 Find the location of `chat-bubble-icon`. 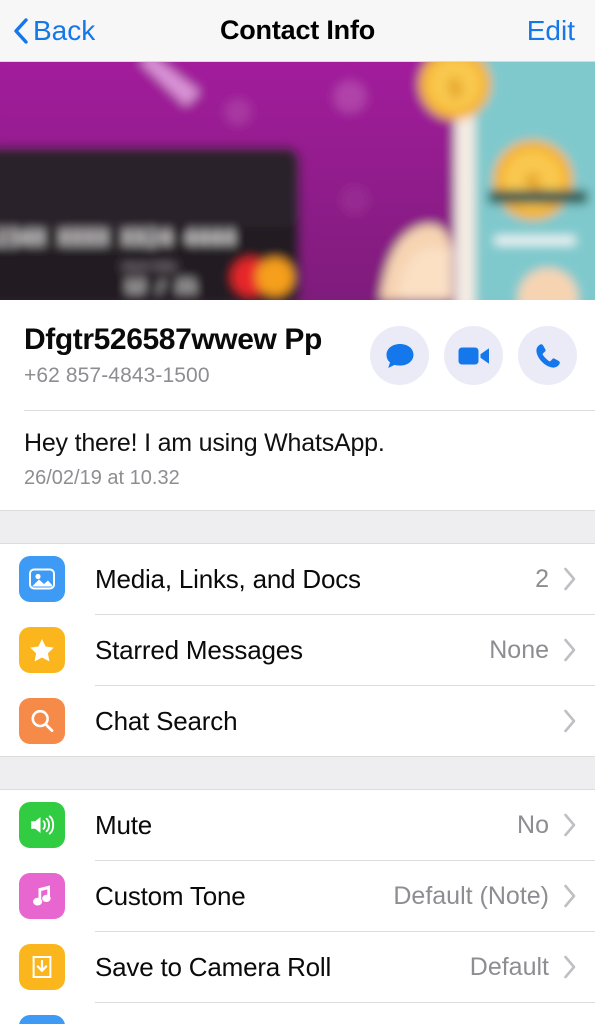

chat-bubble-icon is located at coordinates (400, 356).